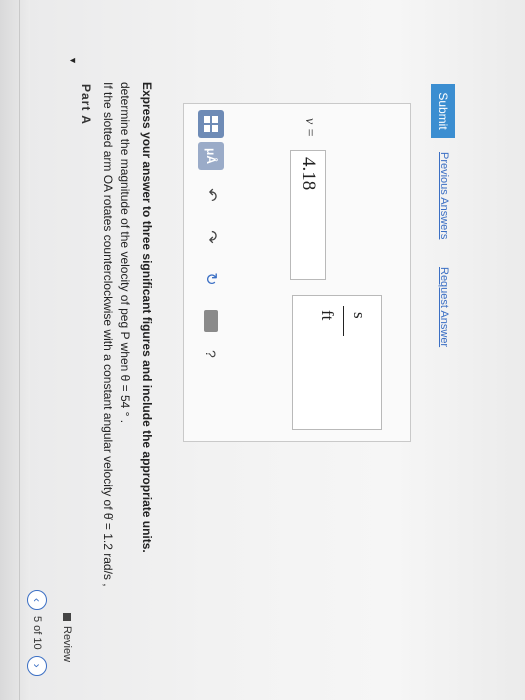  What do you see at coordinates (19, 350) in the screenshot?
I see `header-divider` at bounding box center [19, 350].